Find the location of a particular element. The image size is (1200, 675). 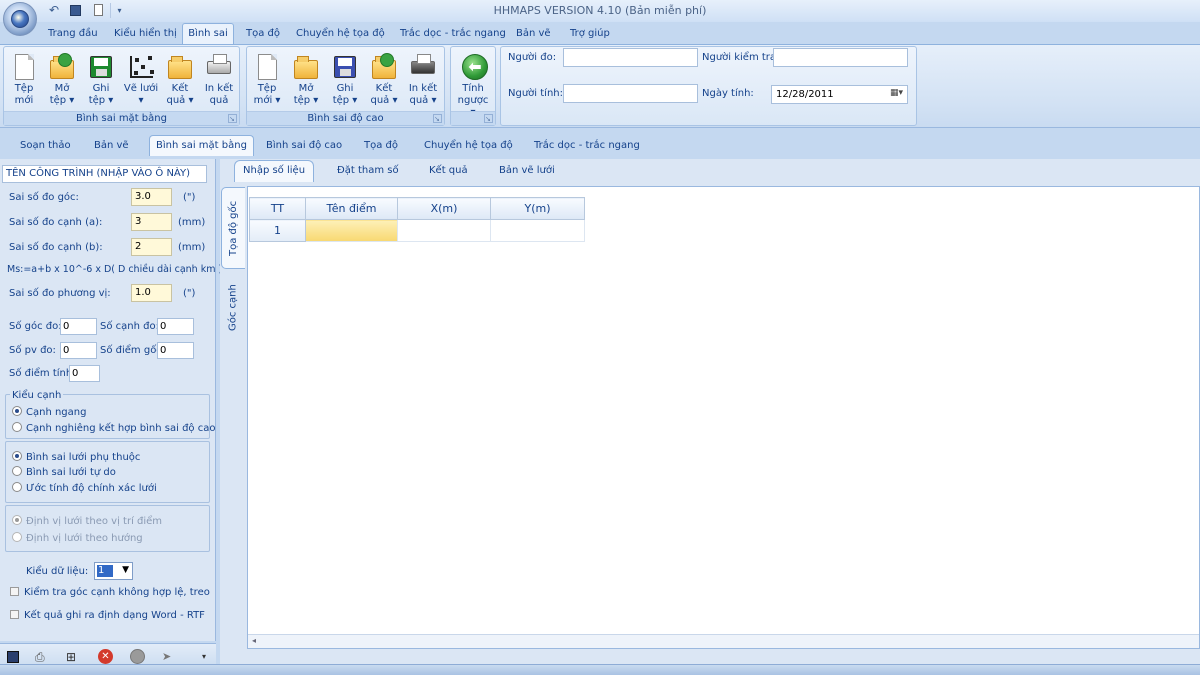

ribbon-tab-tro-giup: Trợ giúp is located at coordinates (590, 34).